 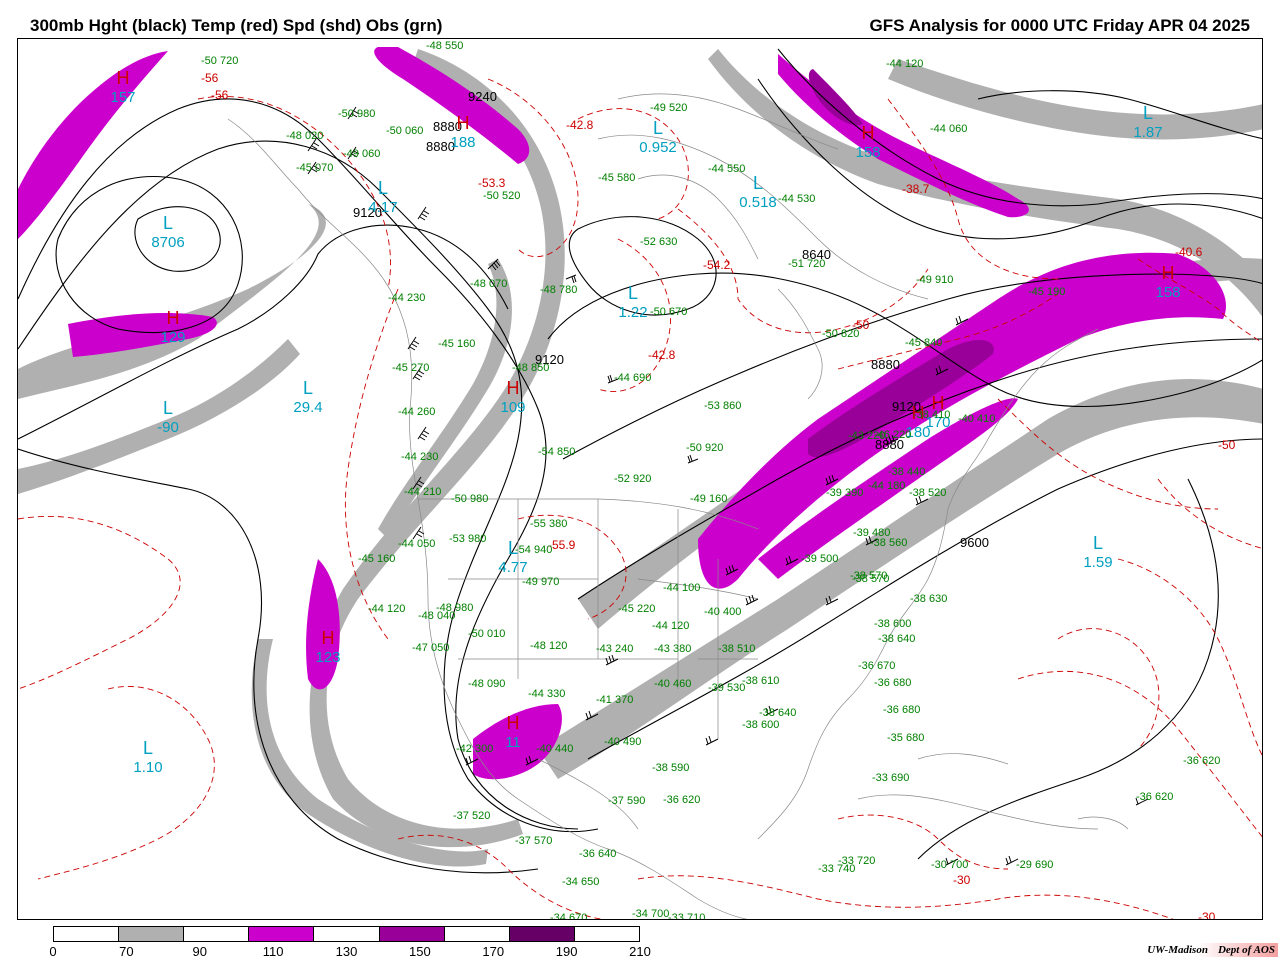 I want to click on station-observation: -44 260, so click(x=416, y=412).